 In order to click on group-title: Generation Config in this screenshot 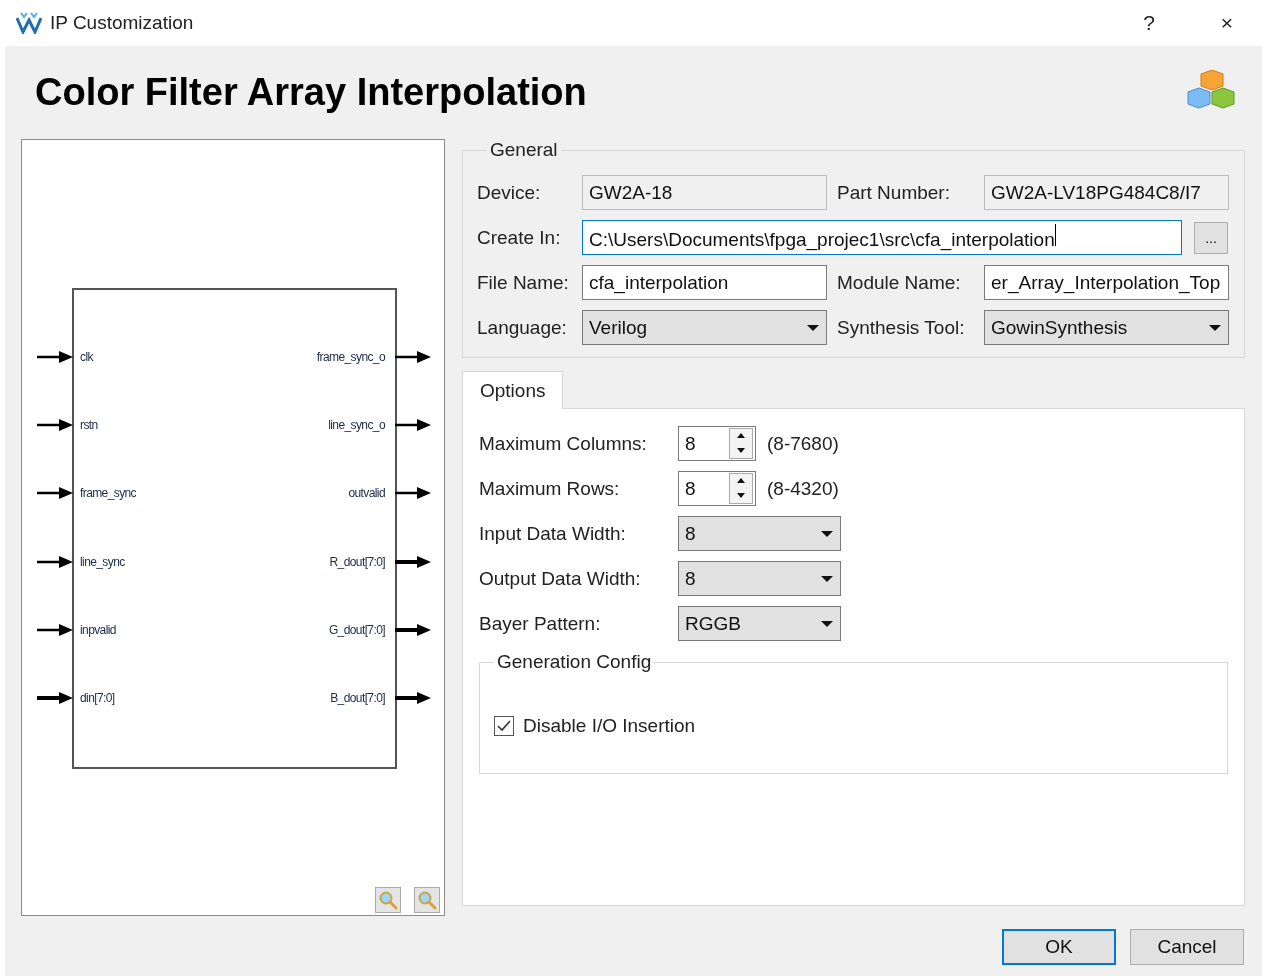, I will do `click(574, 662)`.